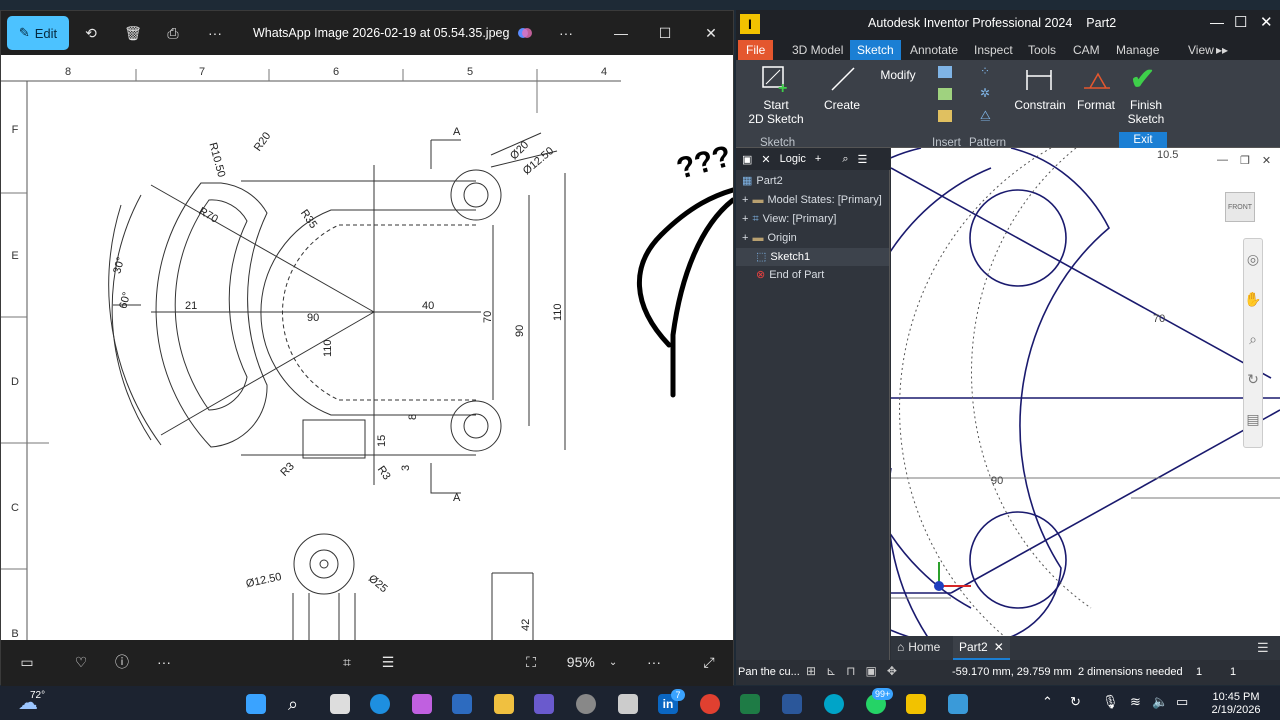 The width and height of the screenshot is (1280, 720). Describe the element at coordinates (586, 704) in the screenshot. I see `app-icon` at that location.